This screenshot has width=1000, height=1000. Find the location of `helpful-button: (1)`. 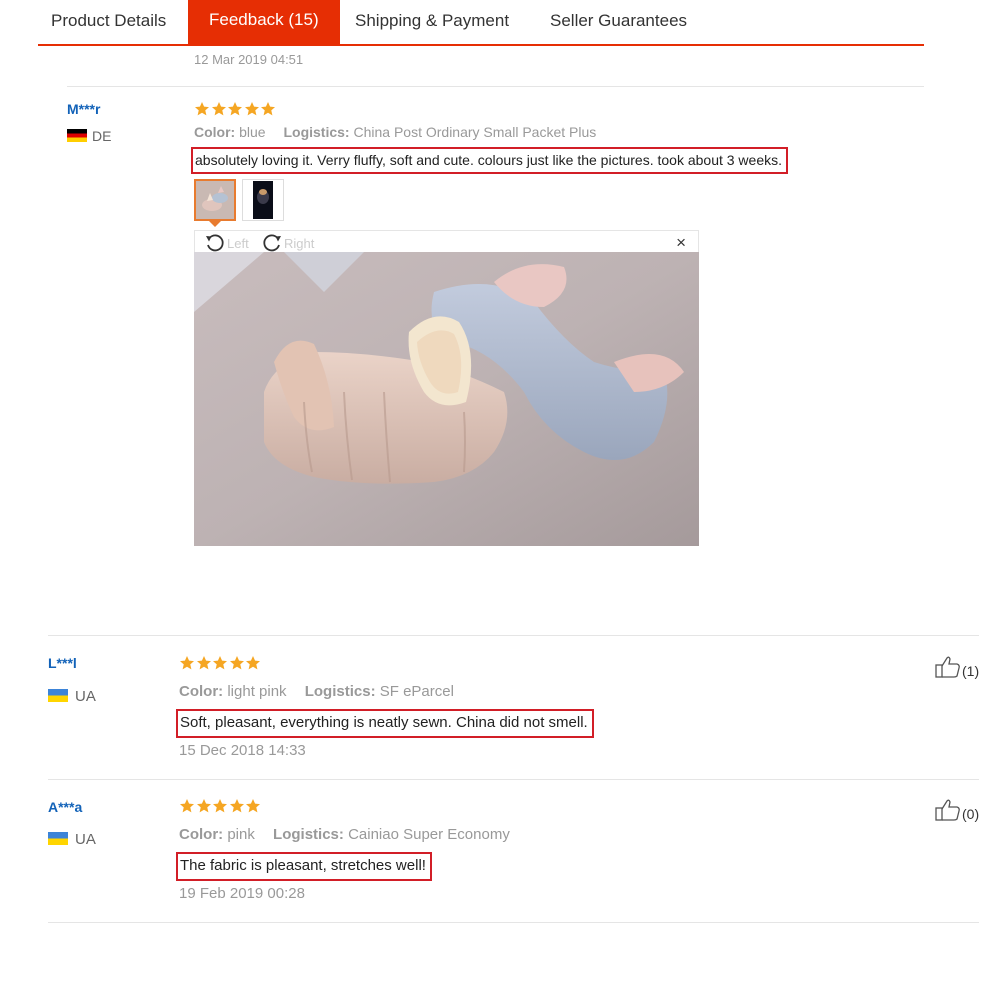

helpful-button: (1) is located at coordinates (957, 667).